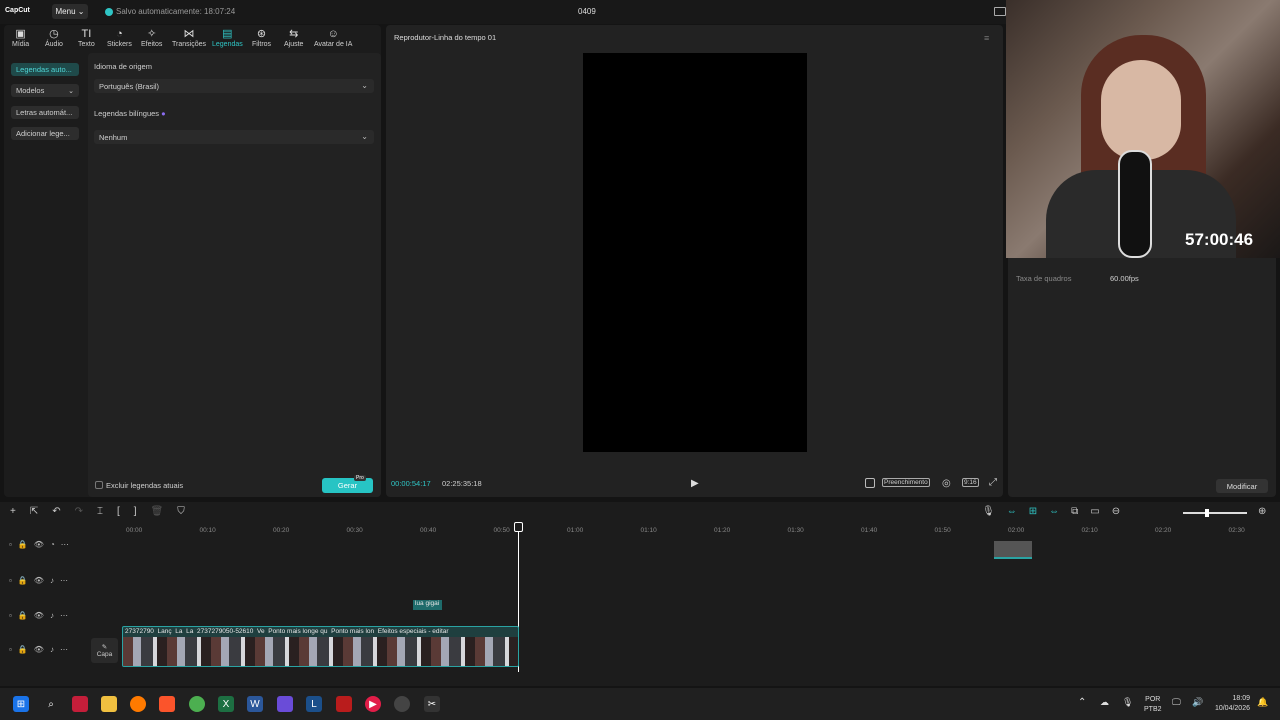 The height and width of the screenshot is (720, 1280). What do you see at coordinates (41, 580) in the screenshot?
I see `track-controls-2: ▫🔒👁♪⋯` at bounding box center [41, 580].